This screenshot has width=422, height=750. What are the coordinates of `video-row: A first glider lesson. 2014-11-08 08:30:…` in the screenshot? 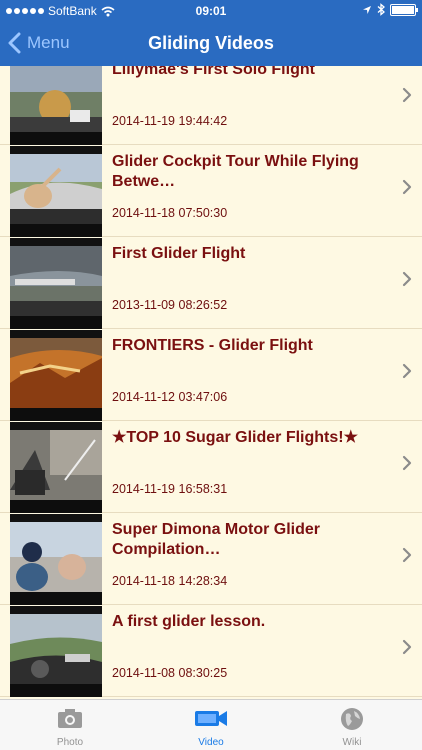 It's located at (211, 651).